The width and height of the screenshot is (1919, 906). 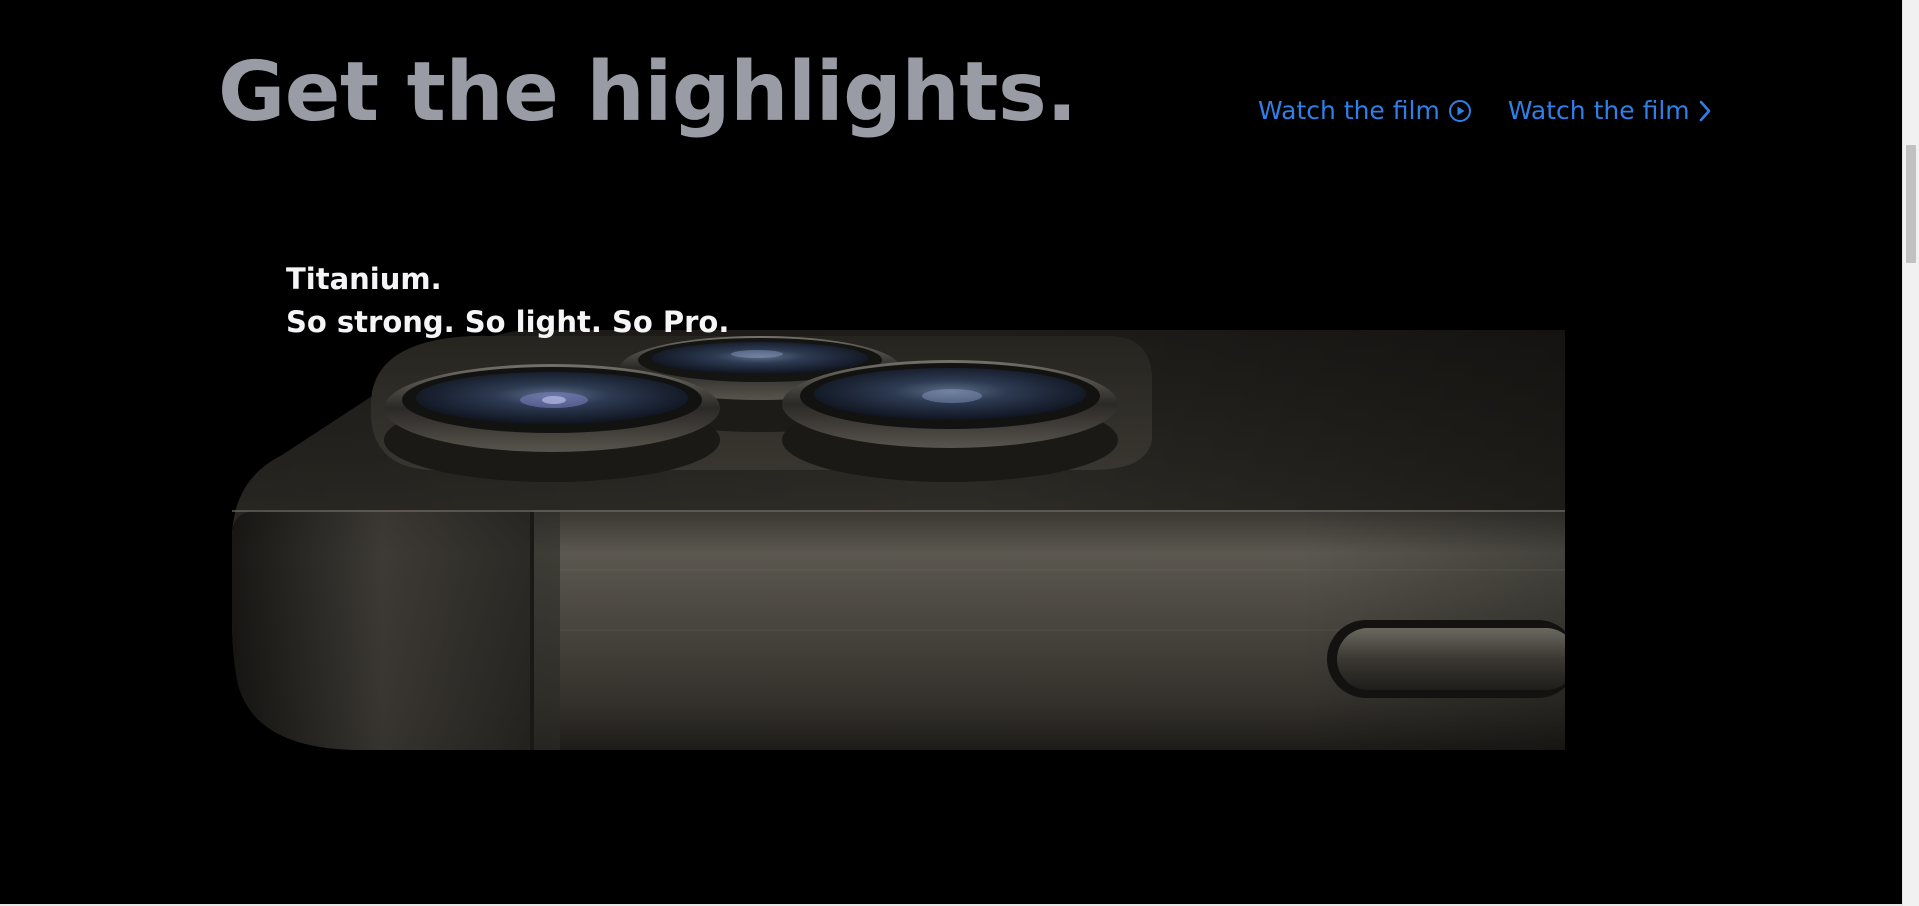 What do you see at coordinates (1911, 204) in the screenshot?
I see `scrollbar-thumb` at bounding box center [1911, 204].